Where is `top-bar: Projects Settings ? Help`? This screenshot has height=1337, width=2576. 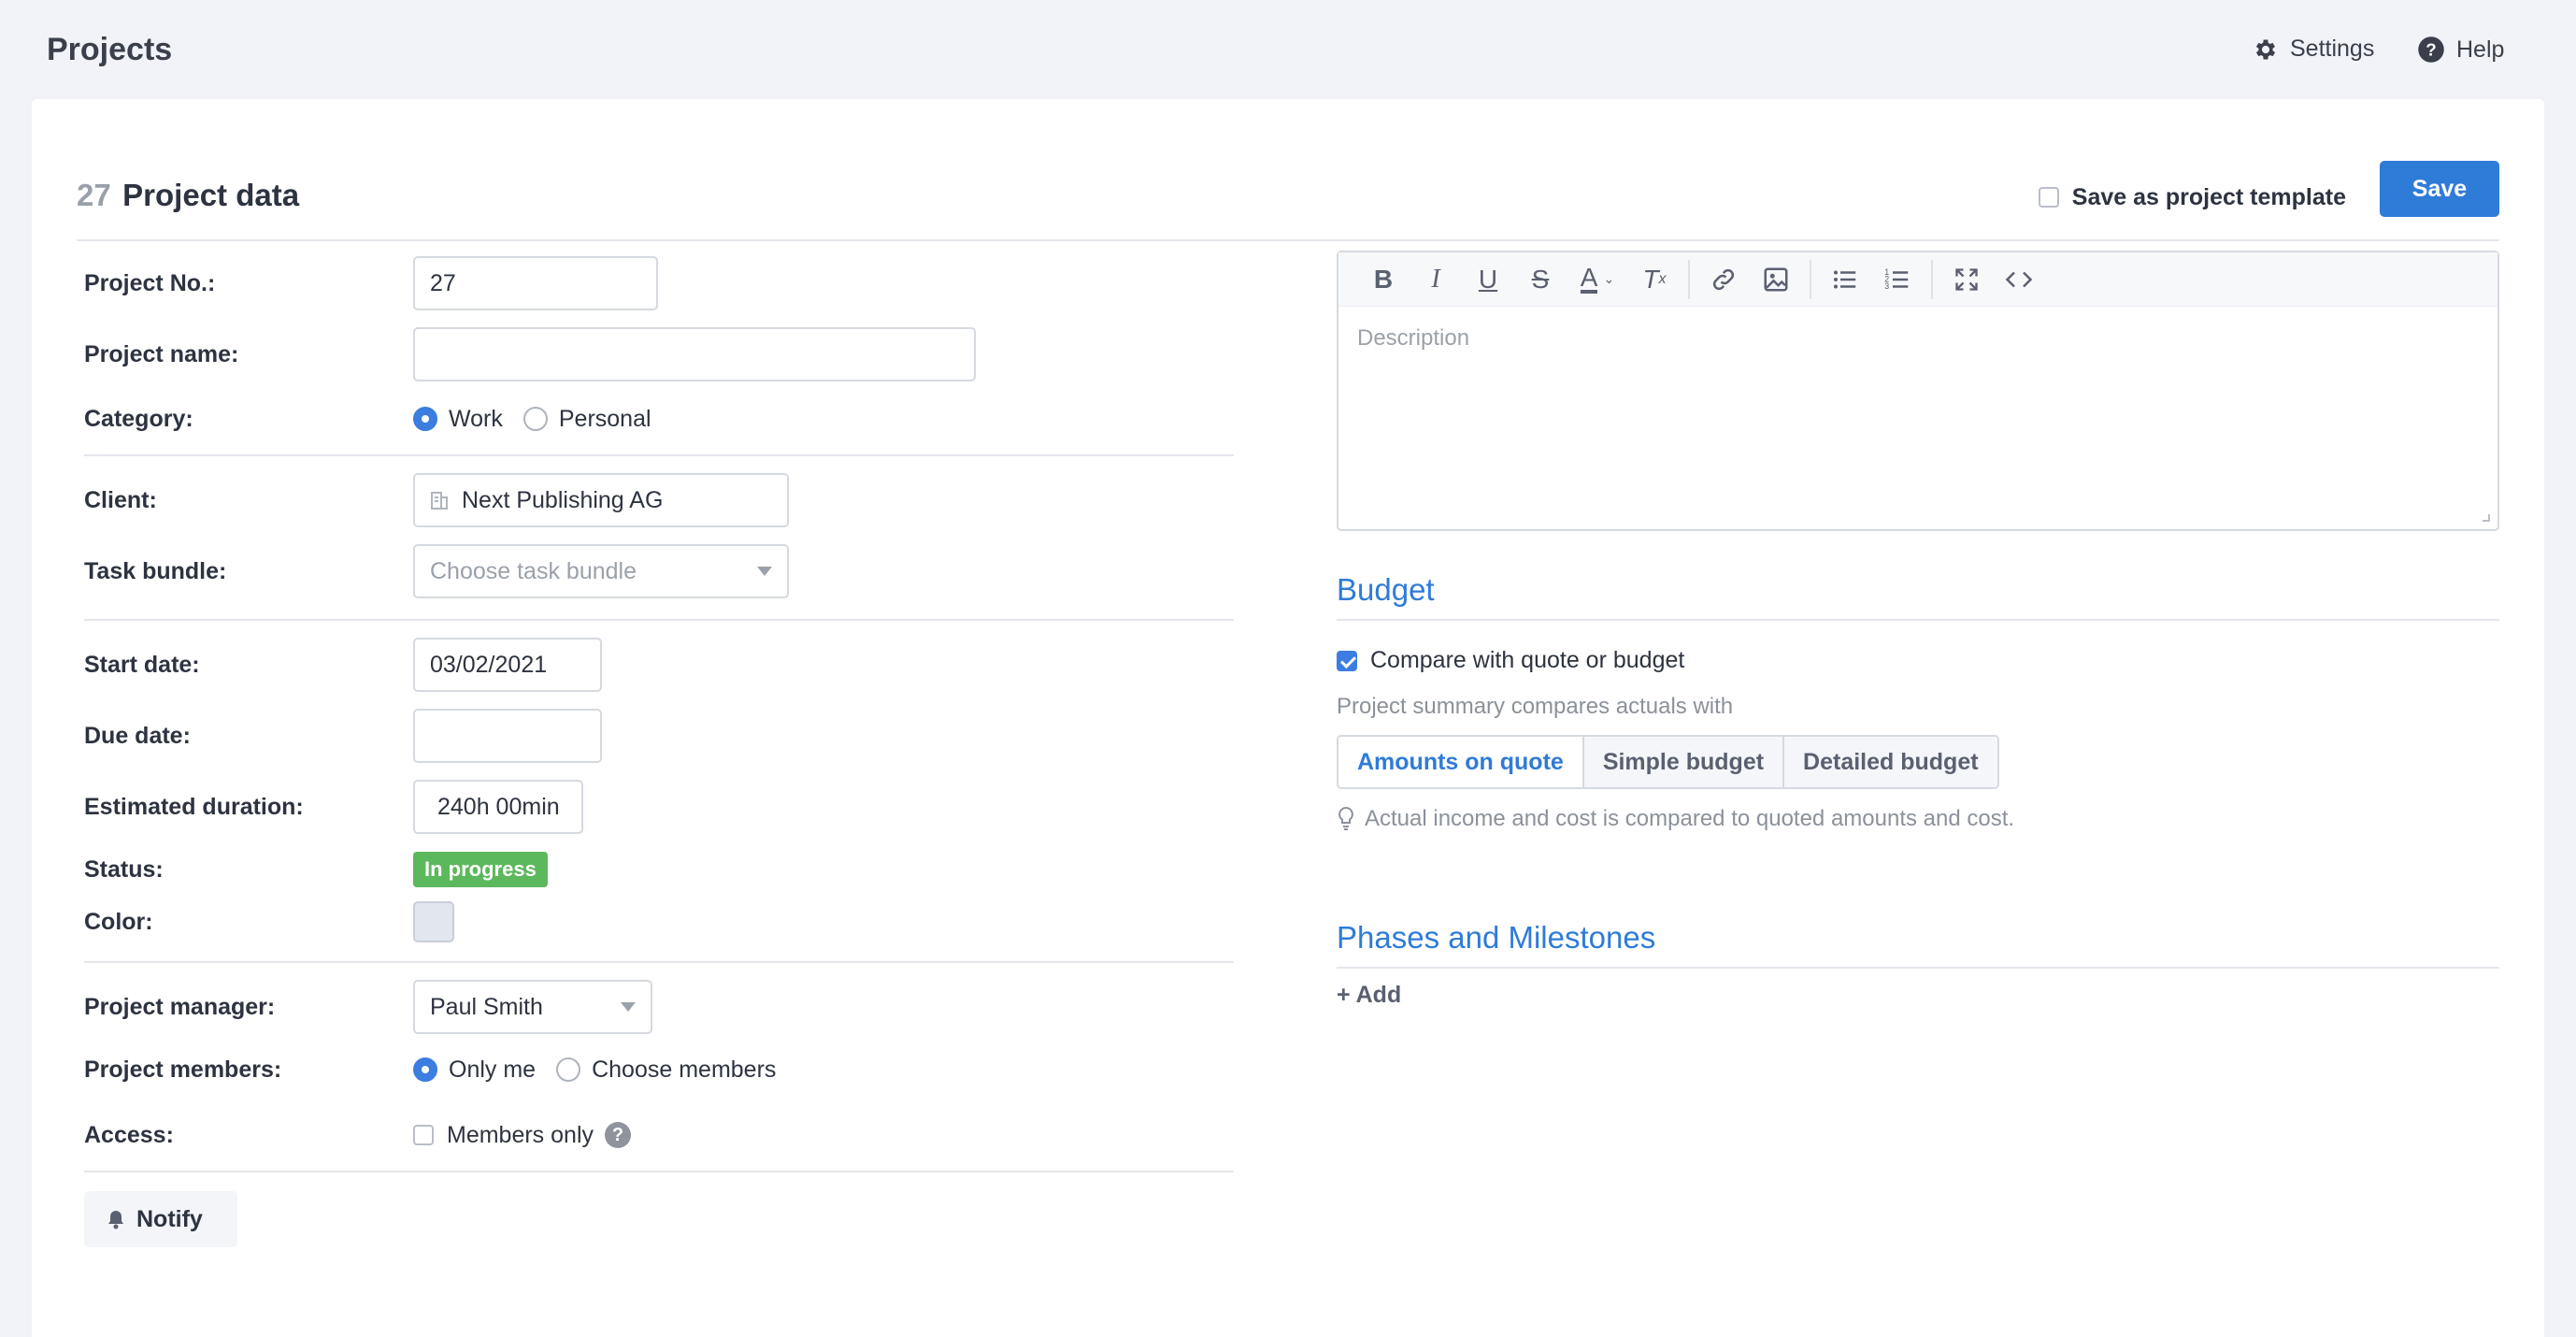
top-bar: Projects Settings ? Help is located at coordinates (1288, 49).